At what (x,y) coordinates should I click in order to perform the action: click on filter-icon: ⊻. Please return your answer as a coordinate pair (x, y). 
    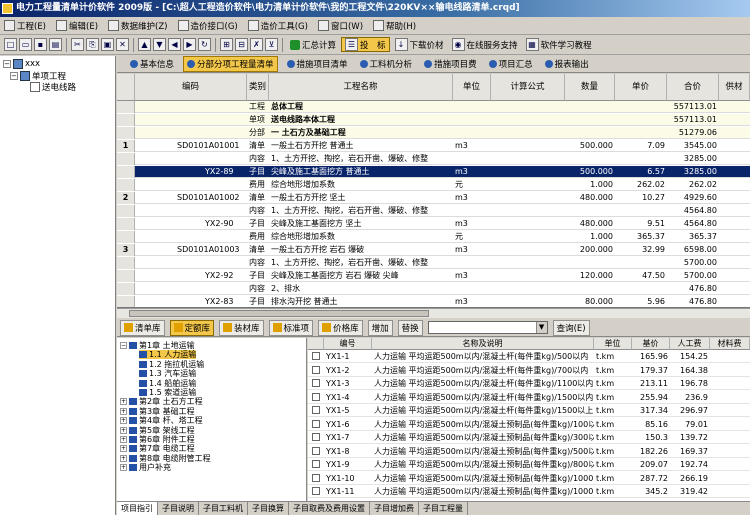
    Looking at the image, I should click on (271, 44).